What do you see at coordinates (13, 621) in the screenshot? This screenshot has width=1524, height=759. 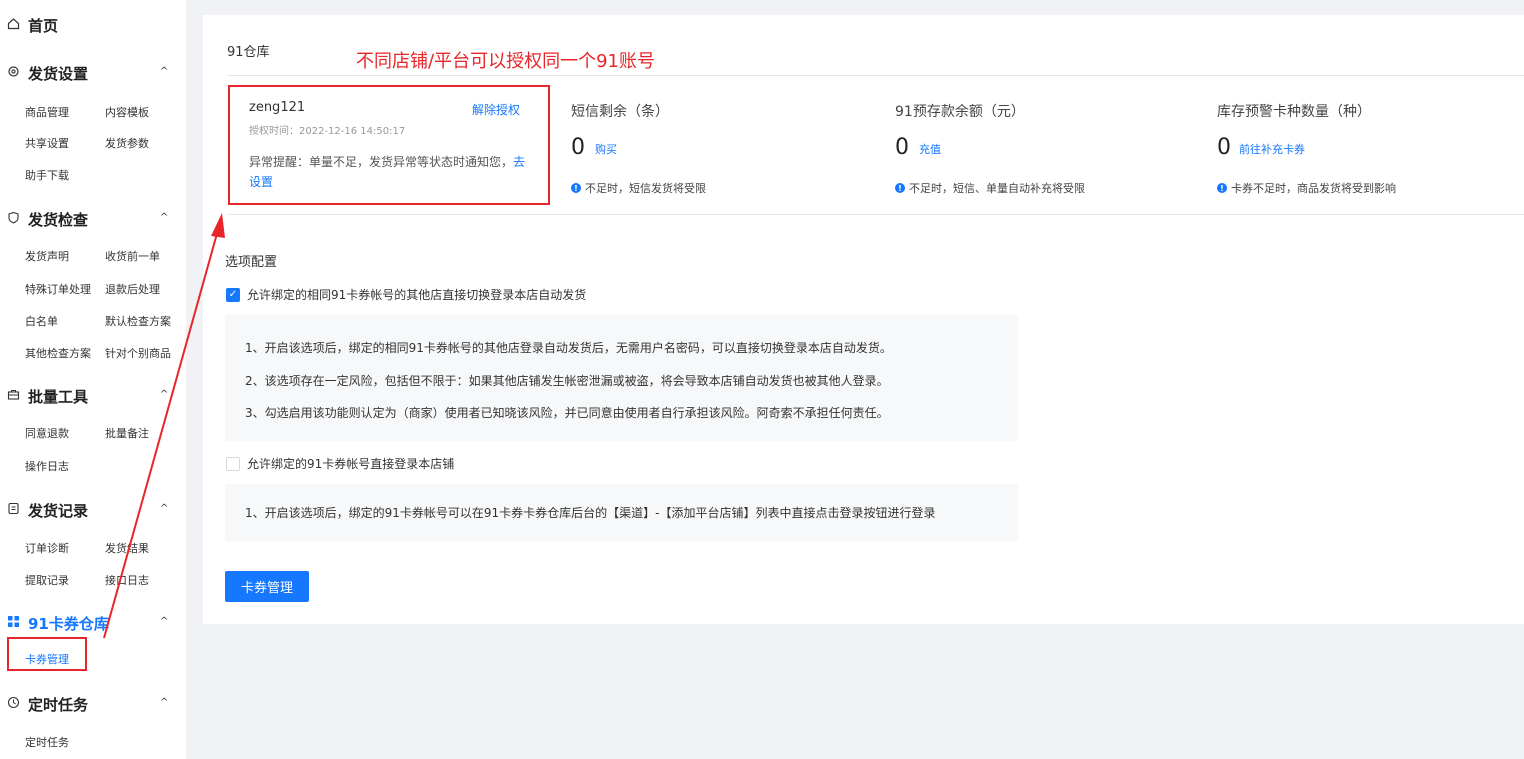 I see `grid-icon` at bounding box center [13, 621].